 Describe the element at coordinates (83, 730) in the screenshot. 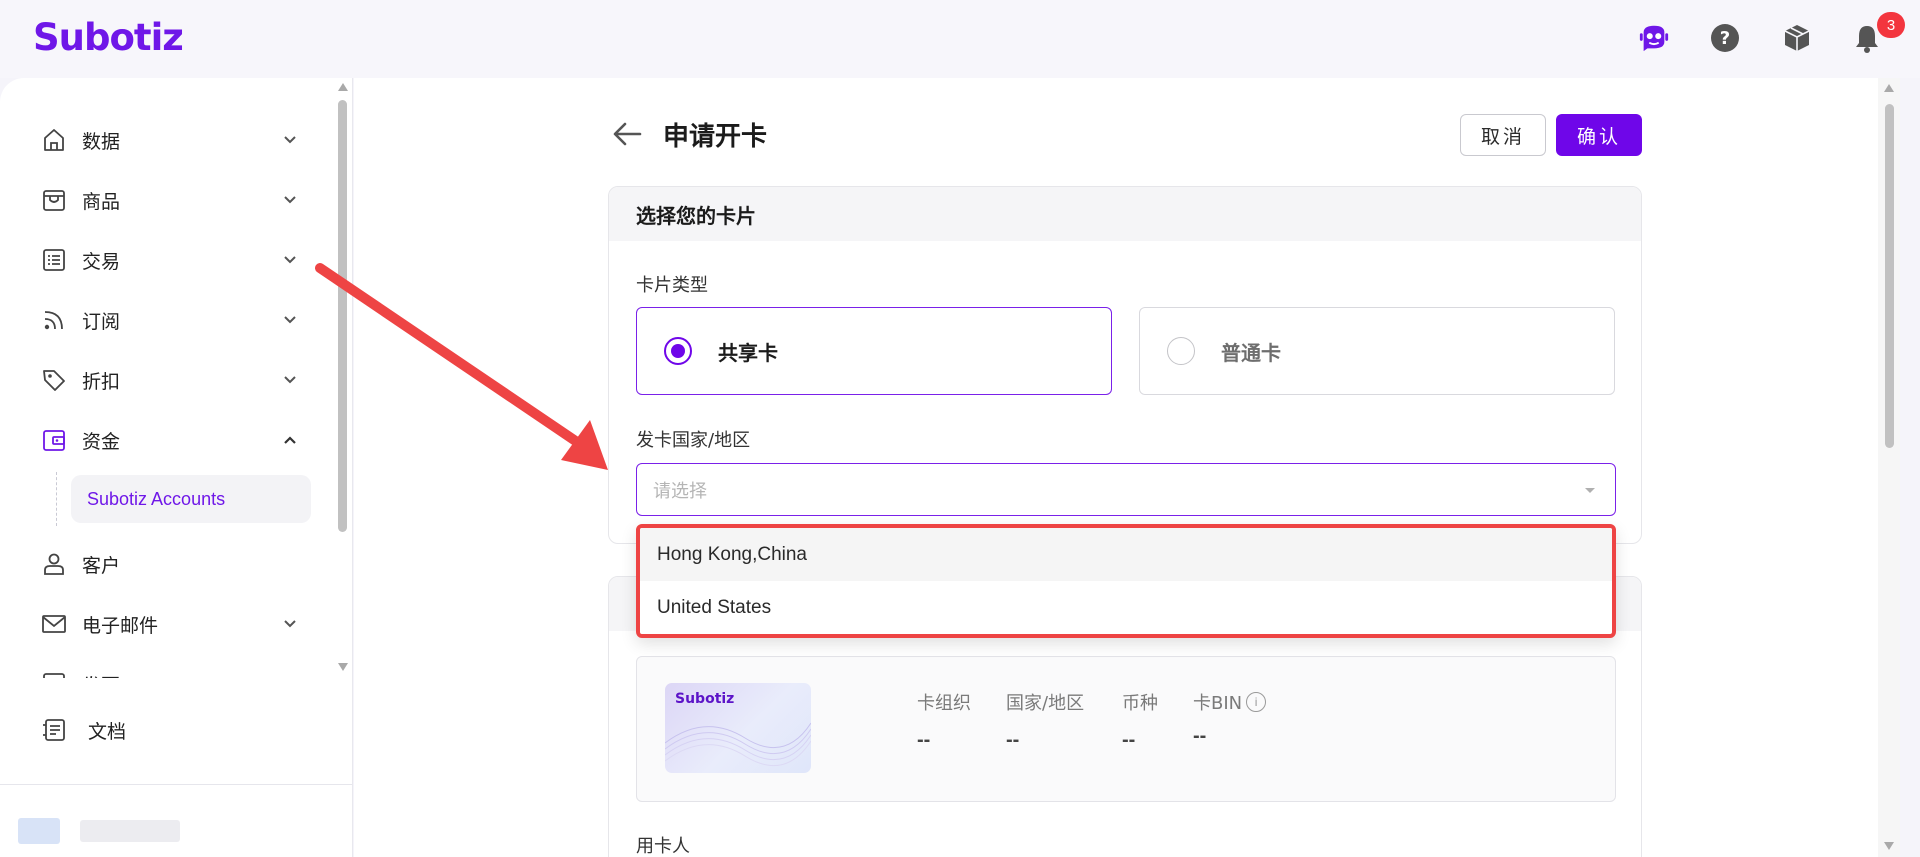

I see `sidebar-item-docs: 文档` at that location.